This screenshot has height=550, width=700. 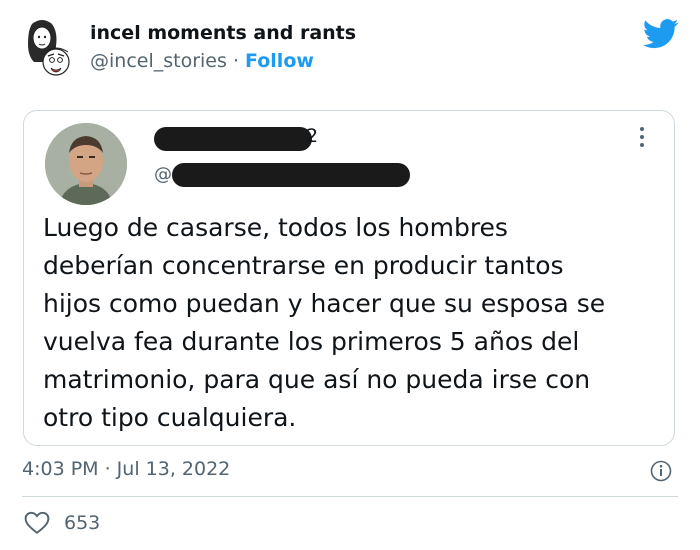 What do you see at coordinates (158, 61) in the screenshot?
I see `author-handle: @incel_stories` at bounding box center [158, 61].